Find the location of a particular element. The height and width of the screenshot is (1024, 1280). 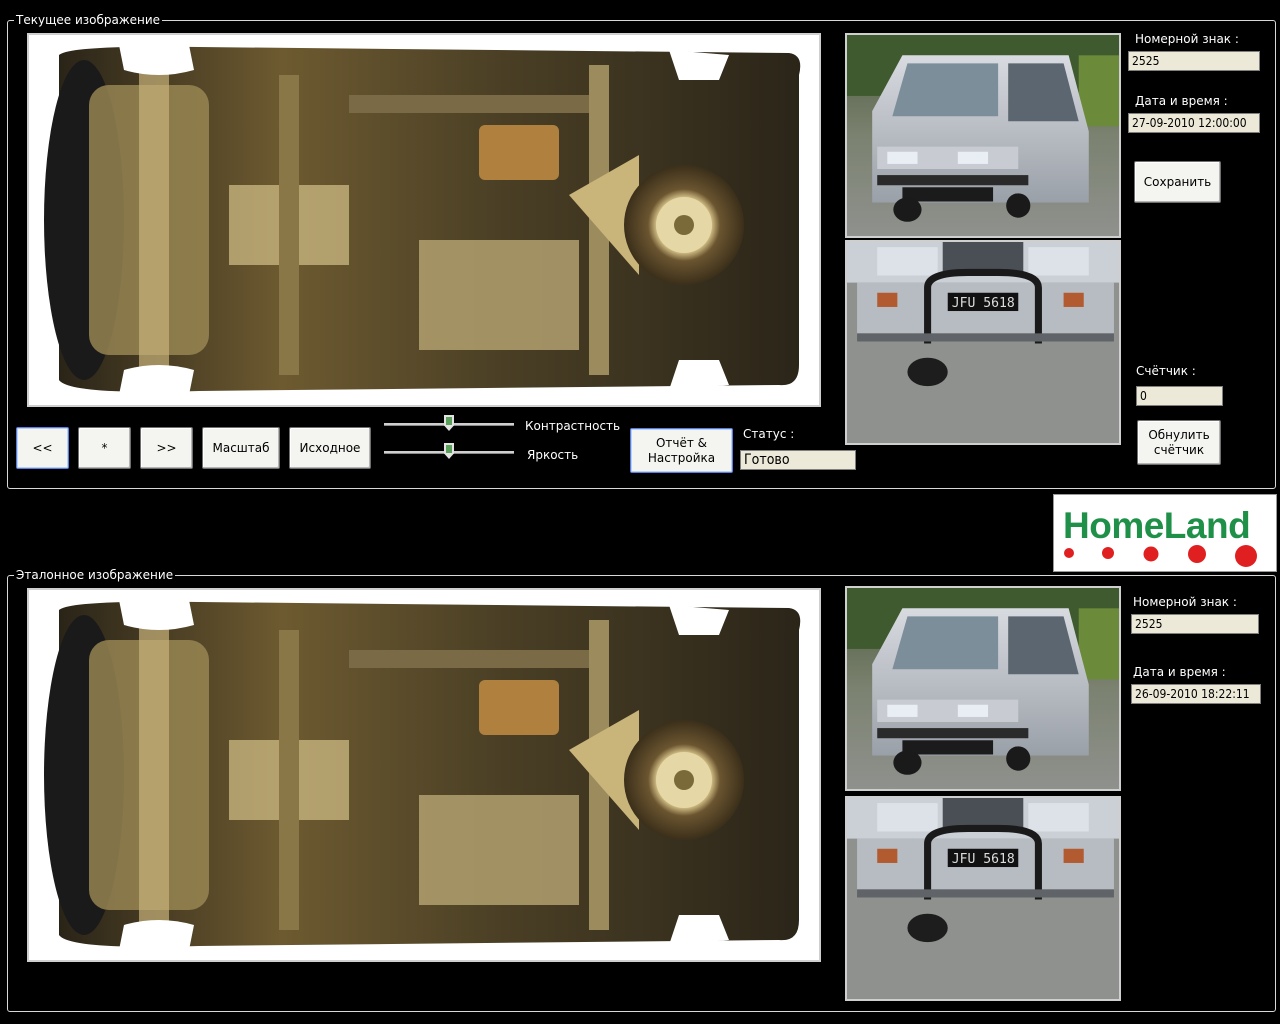

brightness-label: Яркость is located at coordinates (553, 455).